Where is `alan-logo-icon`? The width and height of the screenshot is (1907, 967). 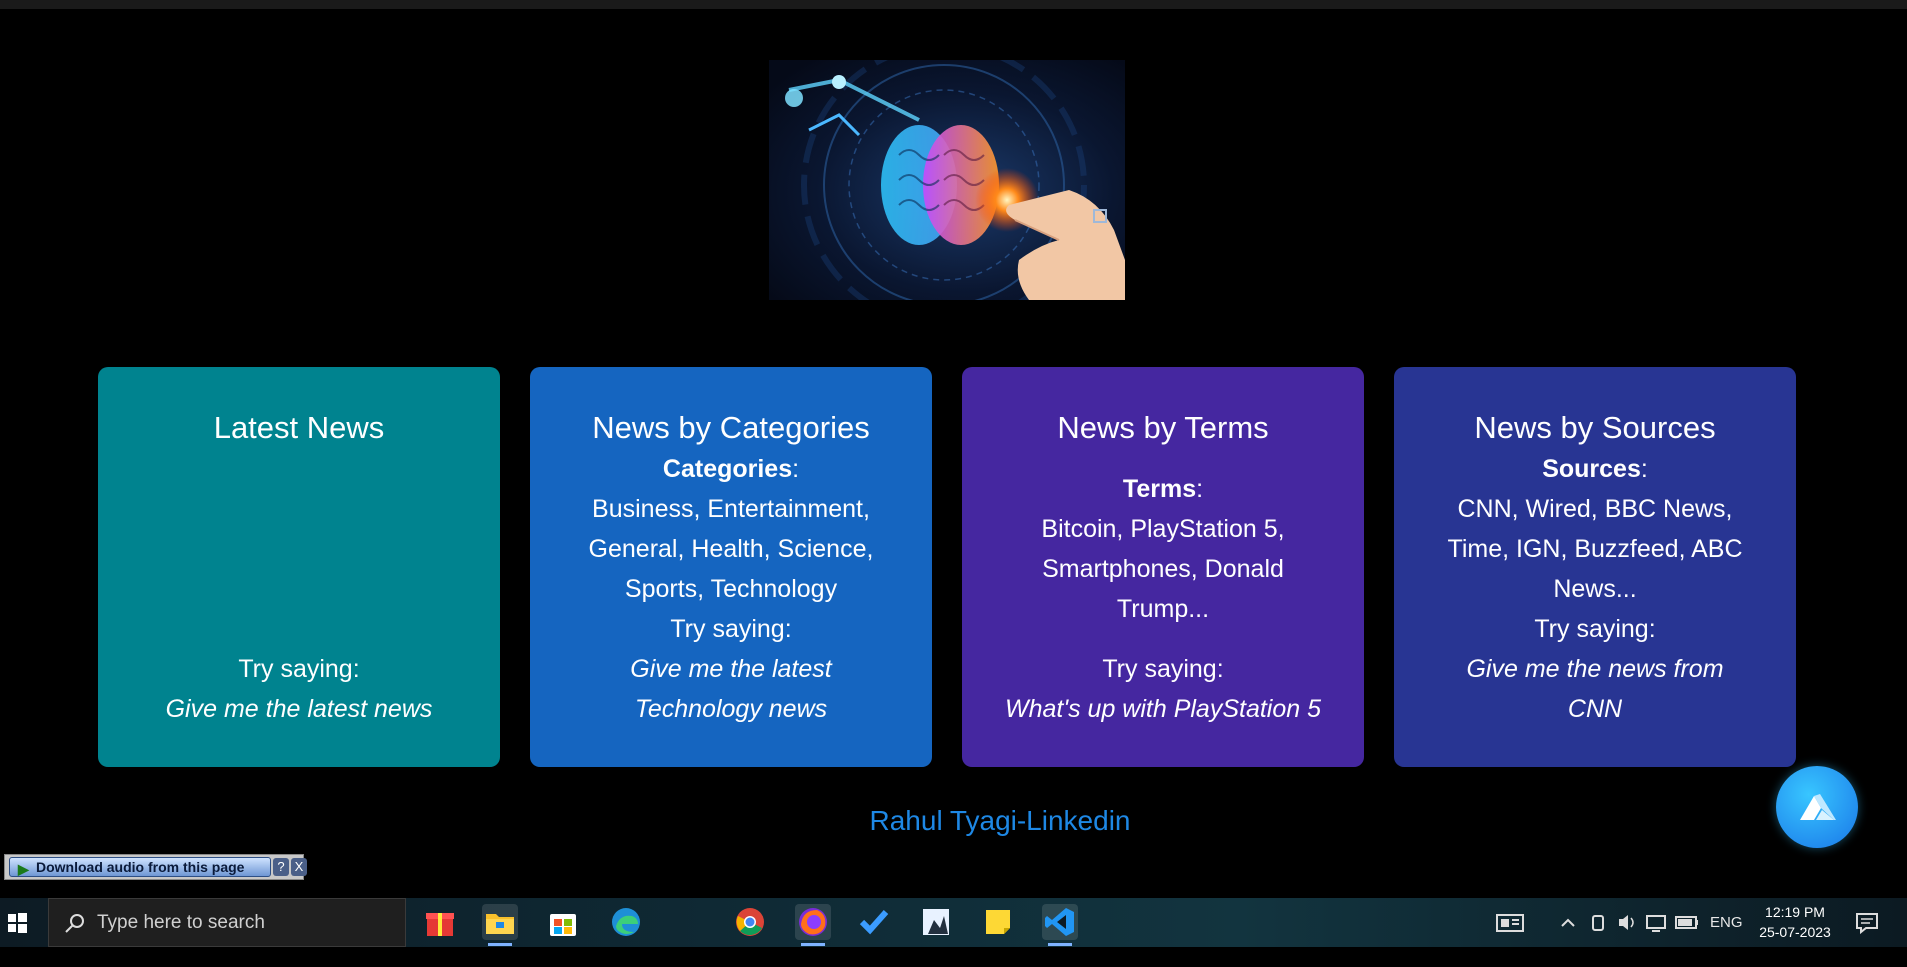 alan-logo-icon is located at coordinates (1818, 807).